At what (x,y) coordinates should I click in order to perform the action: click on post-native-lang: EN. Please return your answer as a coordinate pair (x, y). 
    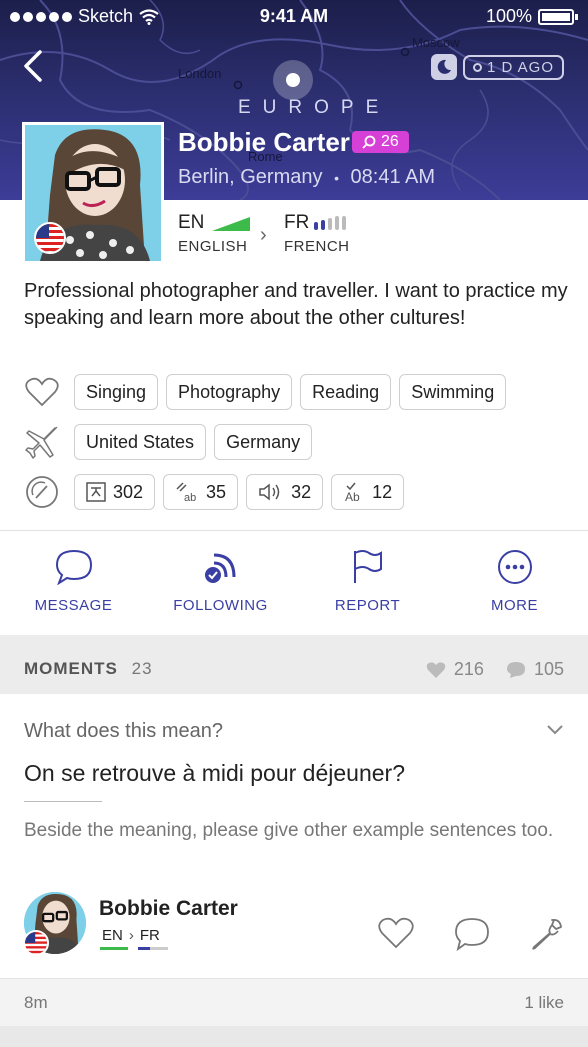
    Looking at the image, I should click on (114, 938).